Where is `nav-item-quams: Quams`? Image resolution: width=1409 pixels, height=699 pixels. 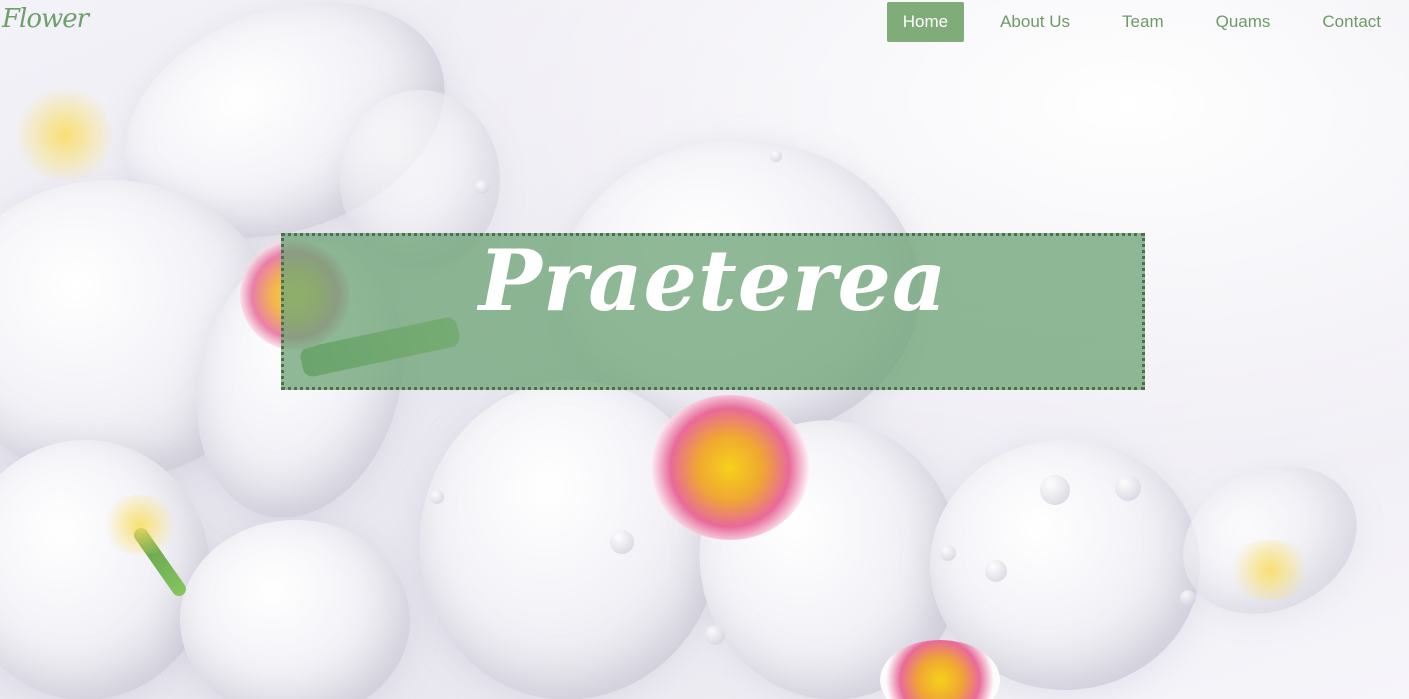
nav-item-quams: Quams is located at coordinates (1243, 22).